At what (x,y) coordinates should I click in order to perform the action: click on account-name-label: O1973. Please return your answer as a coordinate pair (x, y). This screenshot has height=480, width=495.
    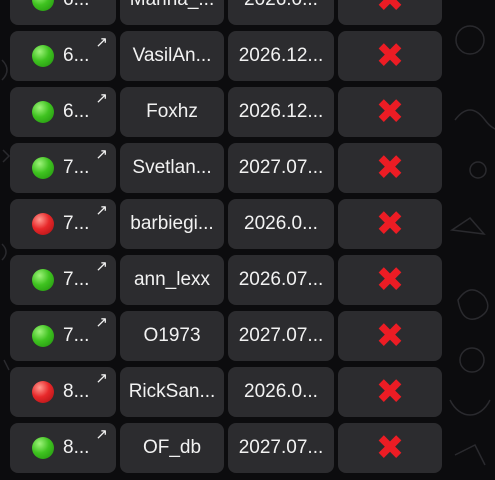
    Looking at the image, I should click on (172, 335).